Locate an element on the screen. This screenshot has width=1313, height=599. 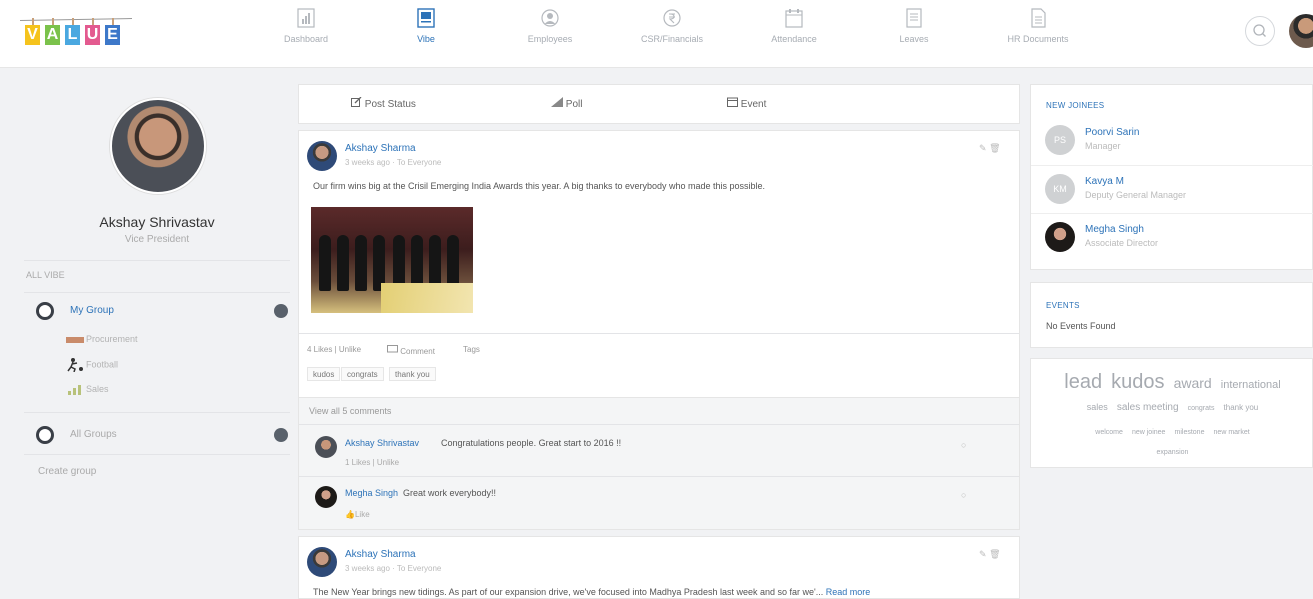
nav-hr-documents: HR Documents is located at coordinates (1038, 33).